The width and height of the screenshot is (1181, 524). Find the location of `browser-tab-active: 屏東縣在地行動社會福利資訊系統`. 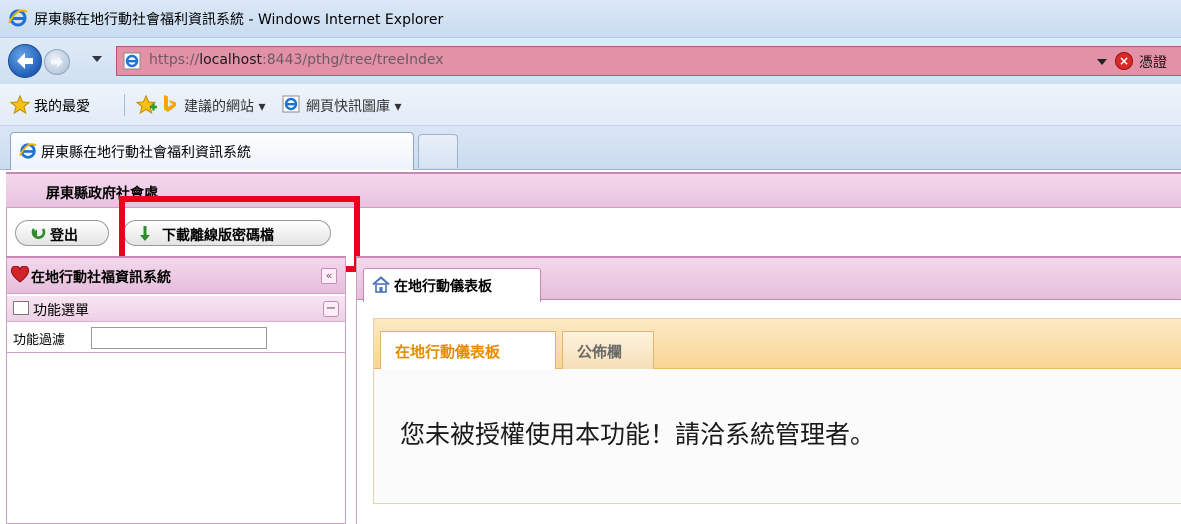

browser-tab-active: 屏東縣在地行動社會福利資訊系統 is located at coordinates (212, 151).